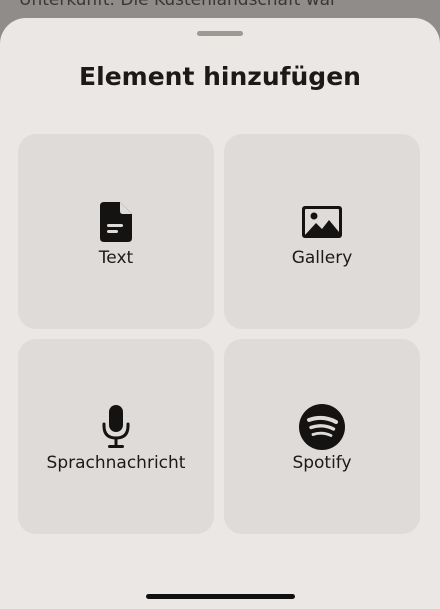 This screenshot has width=440, height=609. Describe the element at coordinates (220, 76) in the screenshot. I see `sheet-title: Element hinzufügen` at that location.